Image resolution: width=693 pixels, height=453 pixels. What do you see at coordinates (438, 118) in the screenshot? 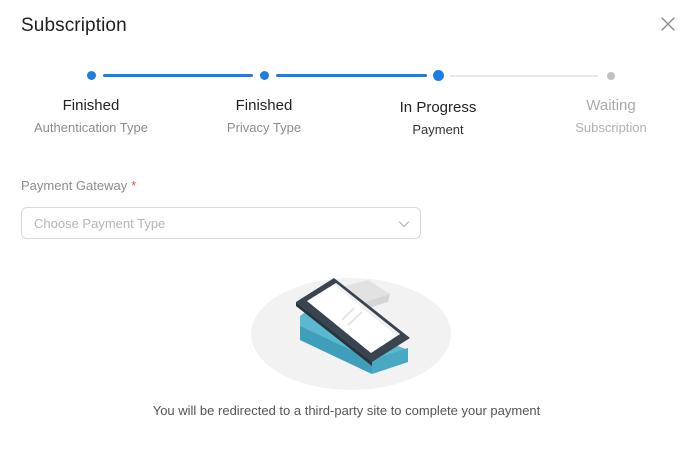
I see `step-payment: In Progress Payment` at bounding box center [438, 118].